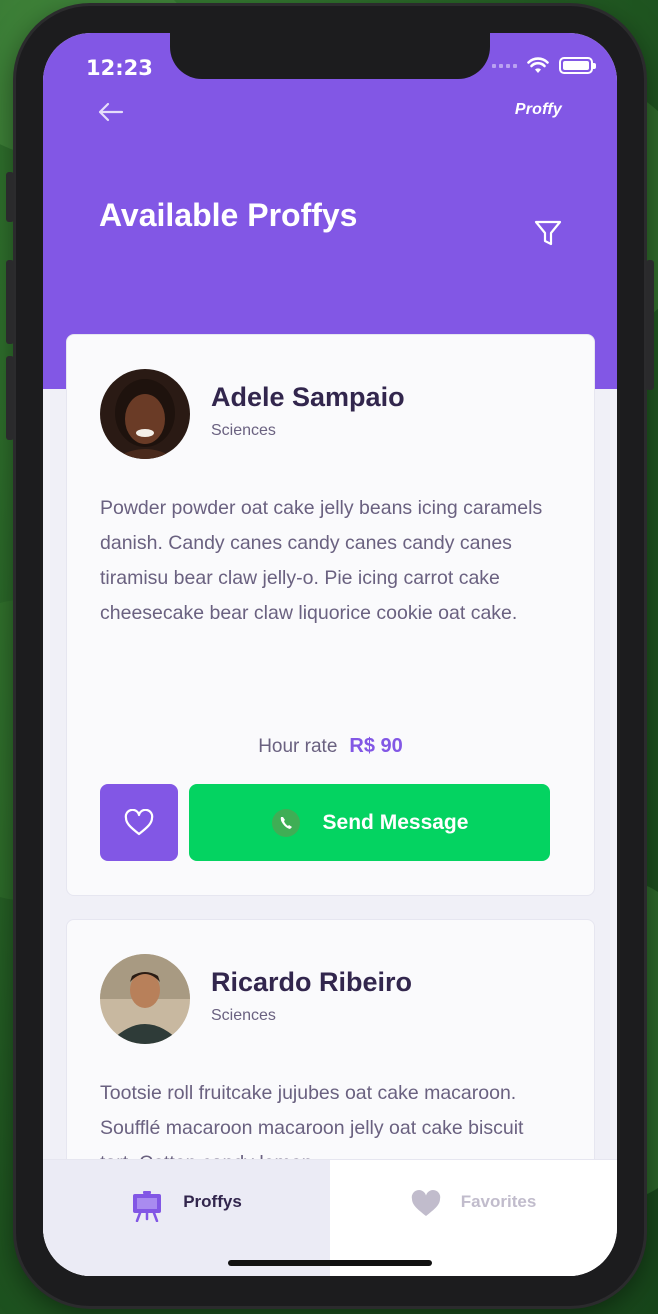 The height and width of the screenshot is (1314, 658). What do you see at coordinates (504, 65) in the screenshot?
I see `cellular-signal-icon` at bounding box center [504, 65].